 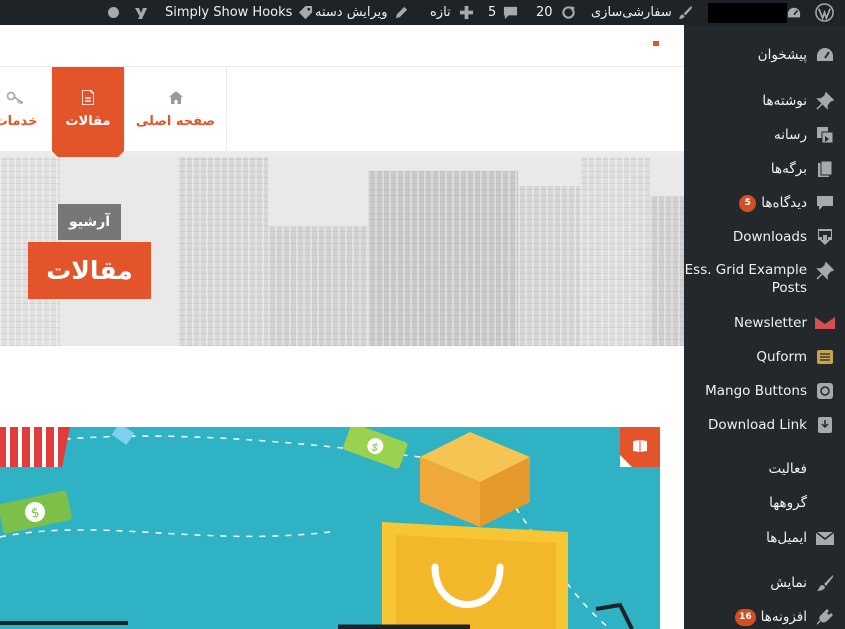 What do you see at coordinates (88, 121) in the screenshot?
I see `nav-articles-label: مقالات` at bounding box center [88, 121].